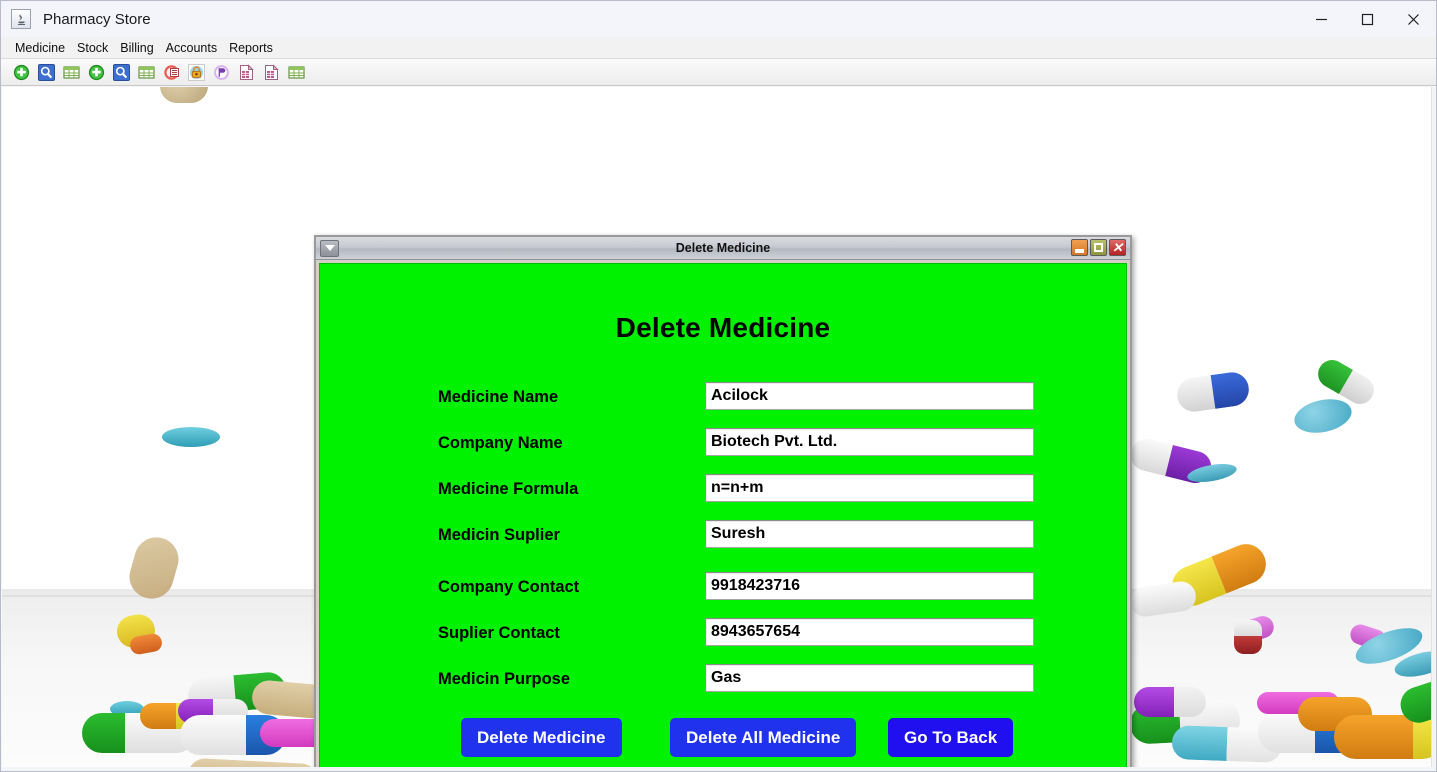 The width and height of the screenshot is (1437, 772). What do you see at coordinates (723, 327) in the screenshot?
I see `form-heading: Delete Medicine` at bounding box center [723, 327].